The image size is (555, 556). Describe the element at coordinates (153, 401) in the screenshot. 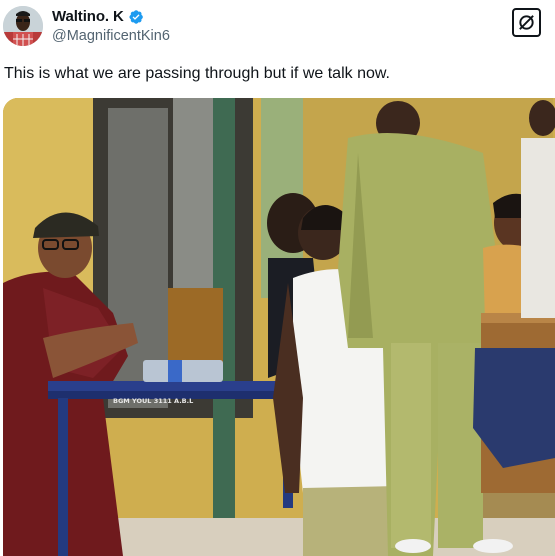

I see `table-label: BGM YOUL 3111 A.B.L` at that location.